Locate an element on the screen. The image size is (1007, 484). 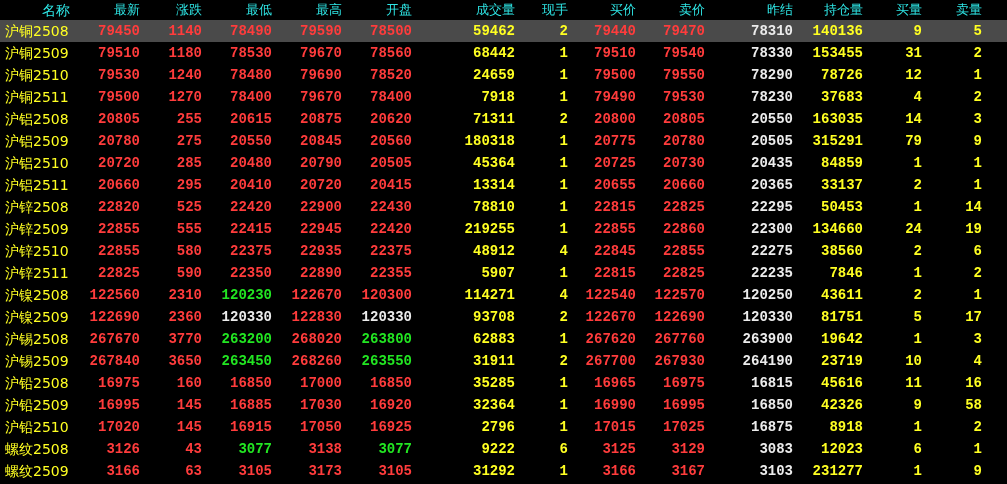
column-header: 名称 is located at coordinates (35, 10).